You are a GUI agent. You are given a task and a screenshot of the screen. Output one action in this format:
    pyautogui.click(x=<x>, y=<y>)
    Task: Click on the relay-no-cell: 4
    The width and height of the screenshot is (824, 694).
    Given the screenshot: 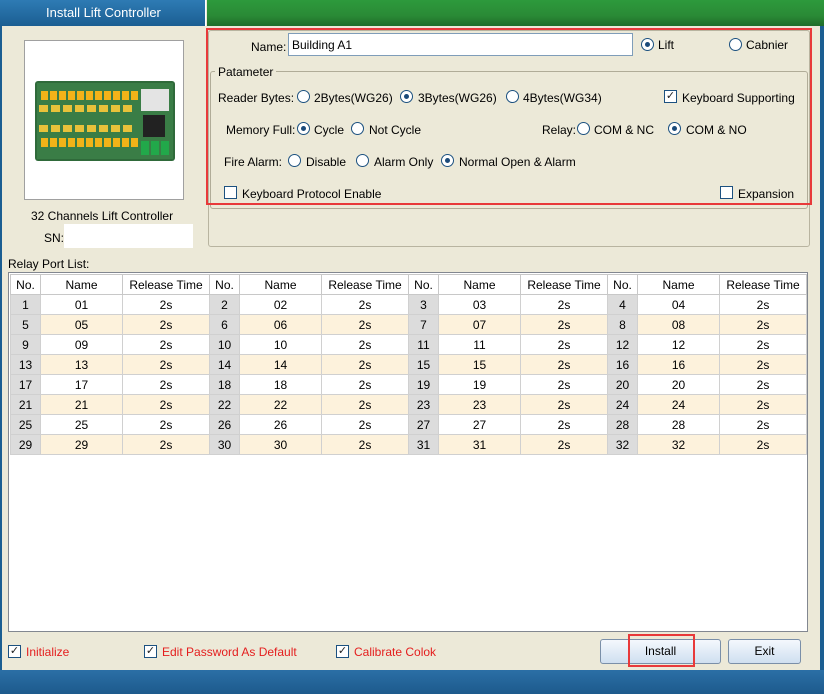 What is the action you would take?
    pyautogui.click(x=622, y=304)
    